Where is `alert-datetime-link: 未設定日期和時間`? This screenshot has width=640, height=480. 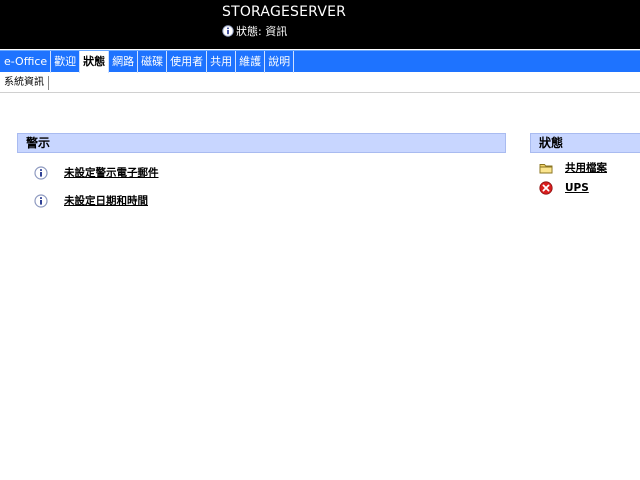
alert-datetime-link: 未設定日期和時間 is located at coordinates (106, 200).